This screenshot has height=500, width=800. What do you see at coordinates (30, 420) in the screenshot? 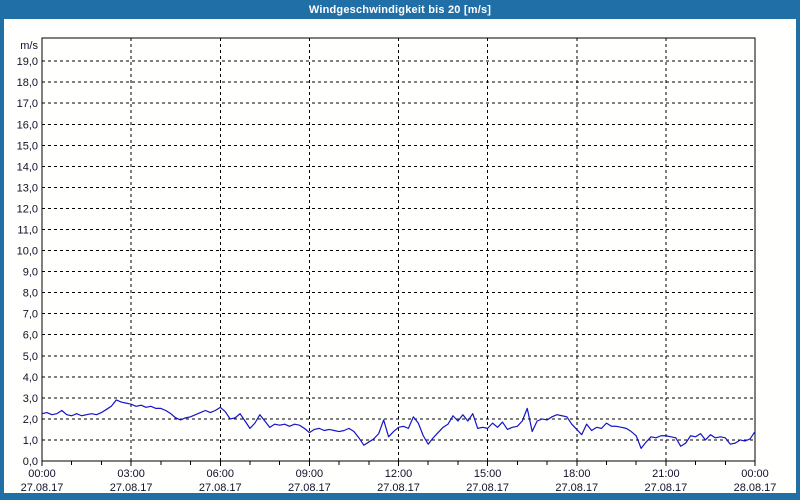
I see `y-tick-label: 2,0` at bounding box center [30, 420].